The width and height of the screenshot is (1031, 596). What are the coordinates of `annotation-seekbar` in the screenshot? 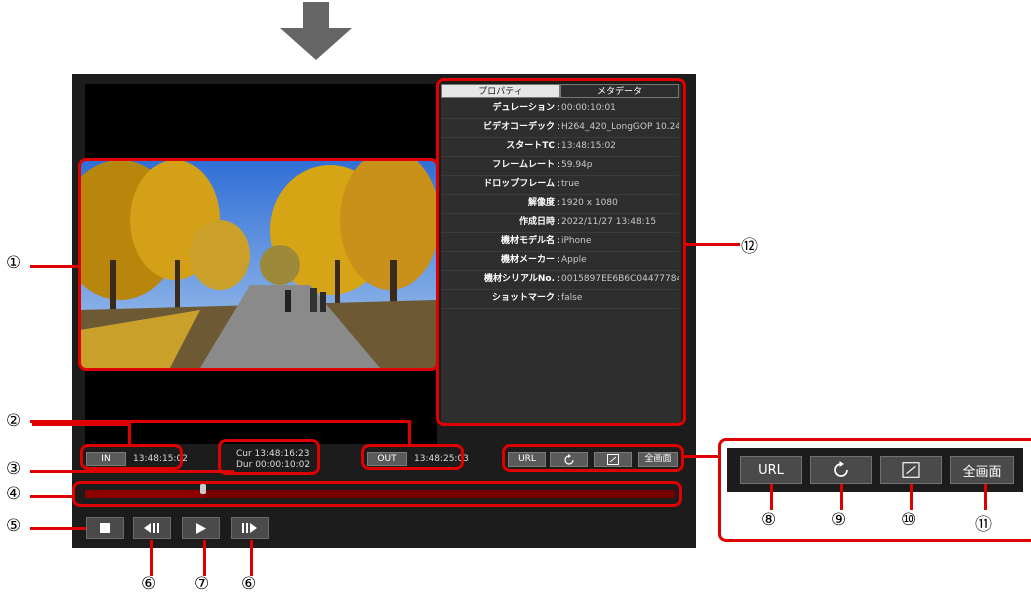 It's located at (377, 494).